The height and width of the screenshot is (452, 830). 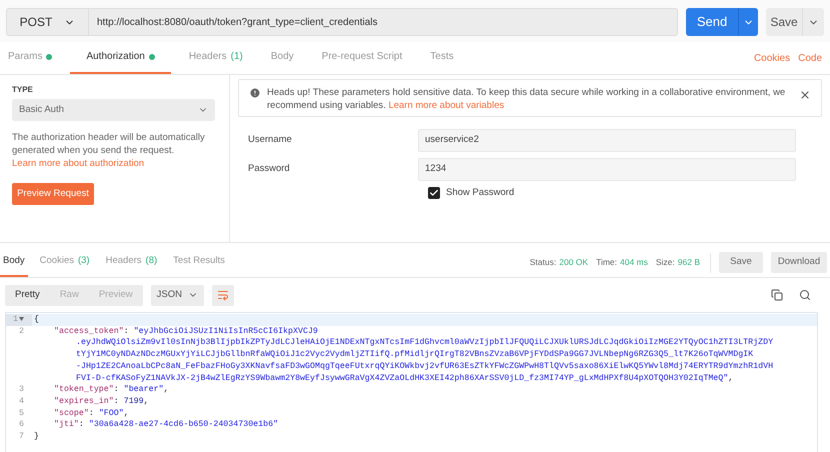 What do you see at coordinates (71, 413) in the screenshot?
I see `code-token: "scope"` at bounding box center [71, 413].